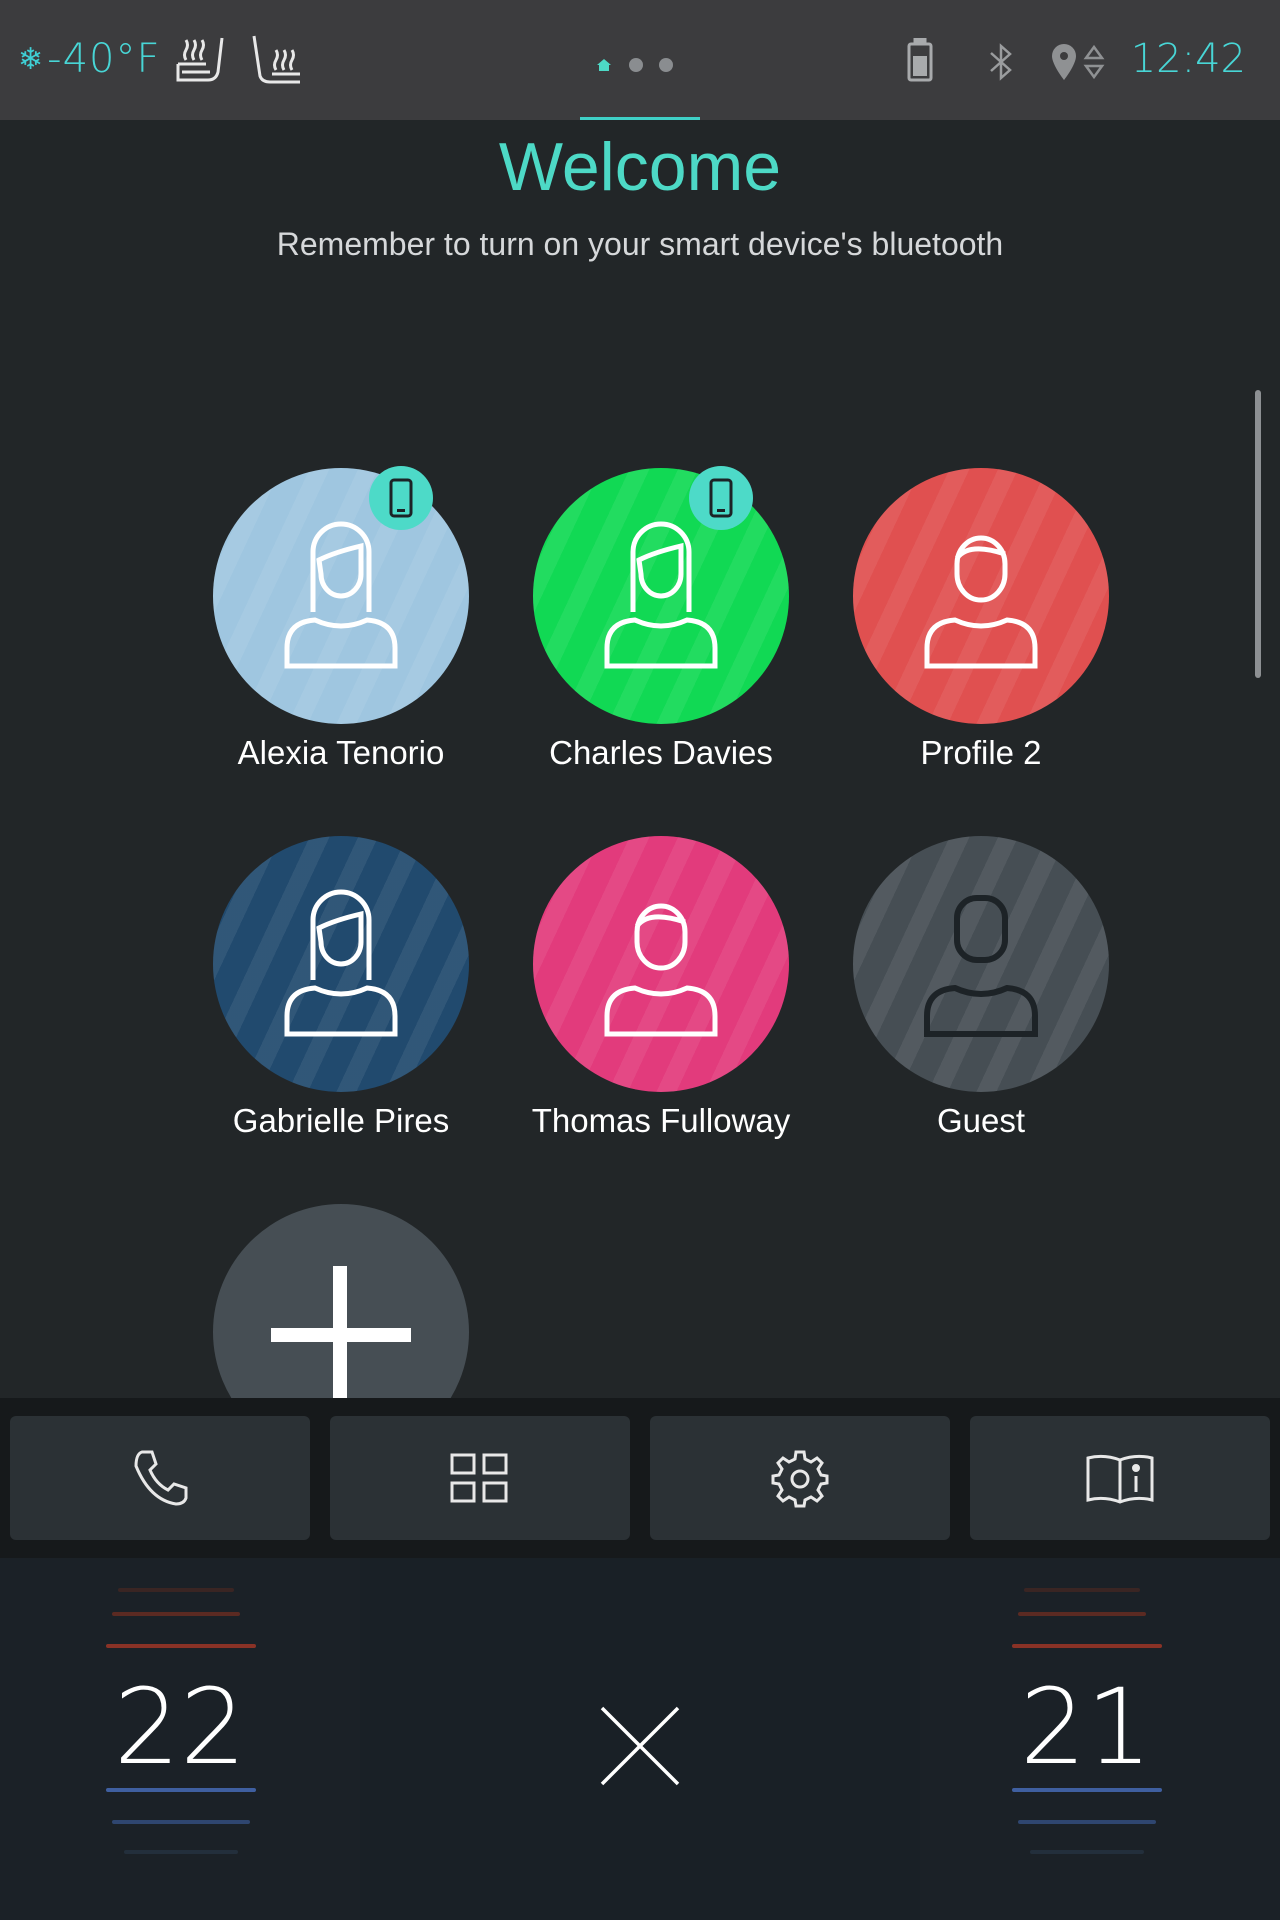 Image resolution: width=1280 pixels, height=1920 pixels. I want to click on snowflake-icon: ❄, so click(31, 59).